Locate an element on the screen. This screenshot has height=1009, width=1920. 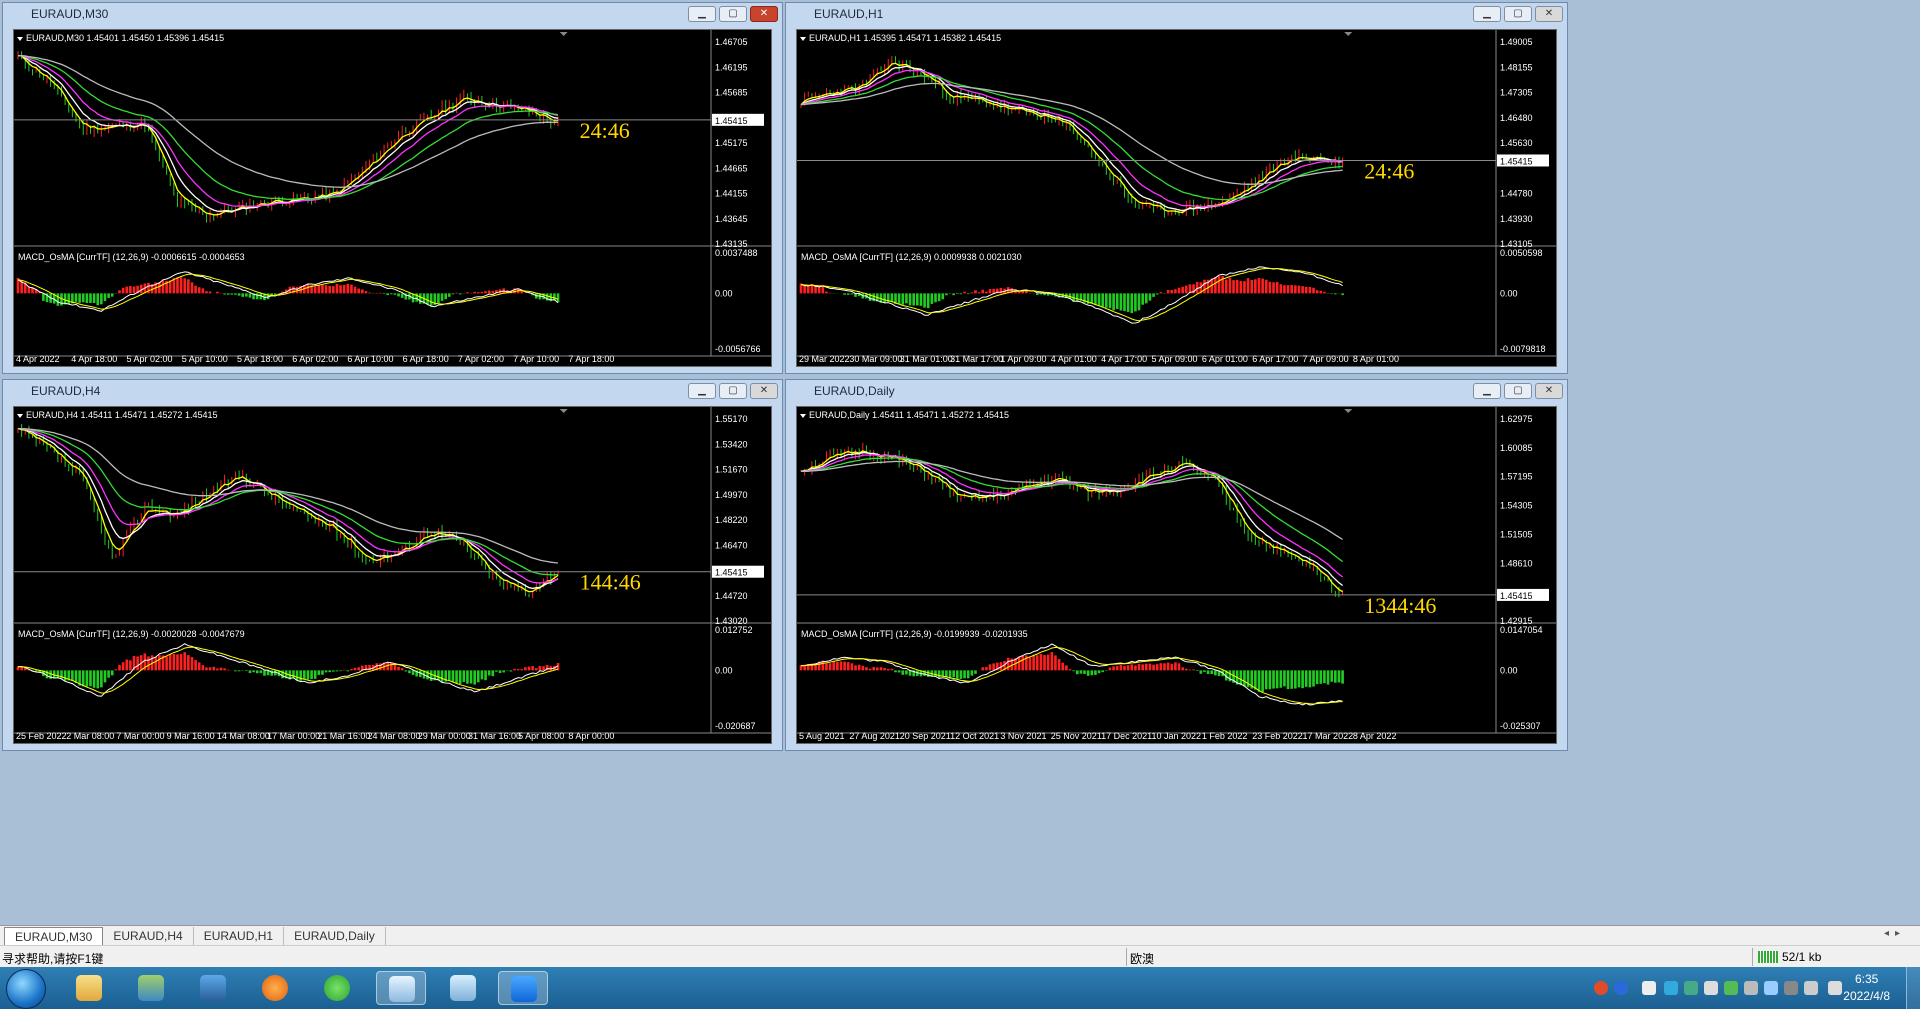
signal-icon is located at coordinates (1835, 988).